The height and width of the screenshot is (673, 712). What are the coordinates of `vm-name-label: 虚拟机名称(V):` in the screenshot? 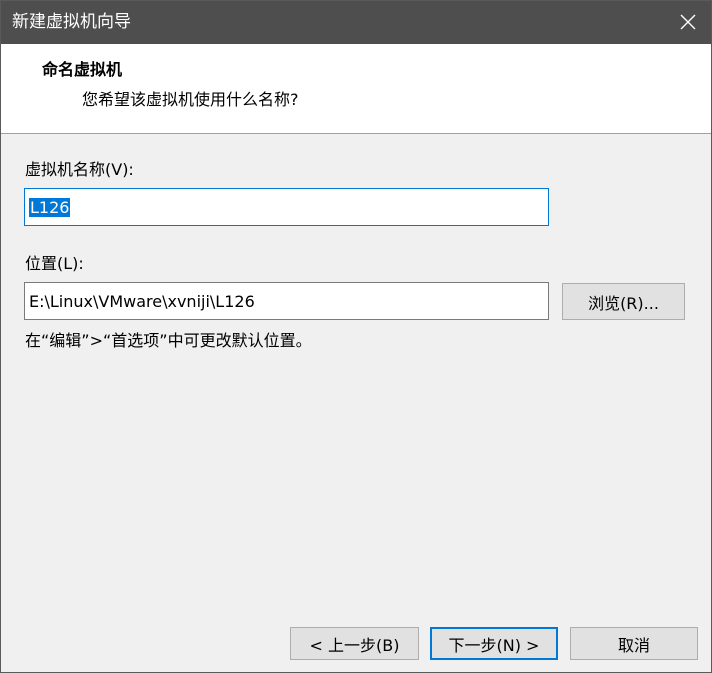 It's located at (79, 169).